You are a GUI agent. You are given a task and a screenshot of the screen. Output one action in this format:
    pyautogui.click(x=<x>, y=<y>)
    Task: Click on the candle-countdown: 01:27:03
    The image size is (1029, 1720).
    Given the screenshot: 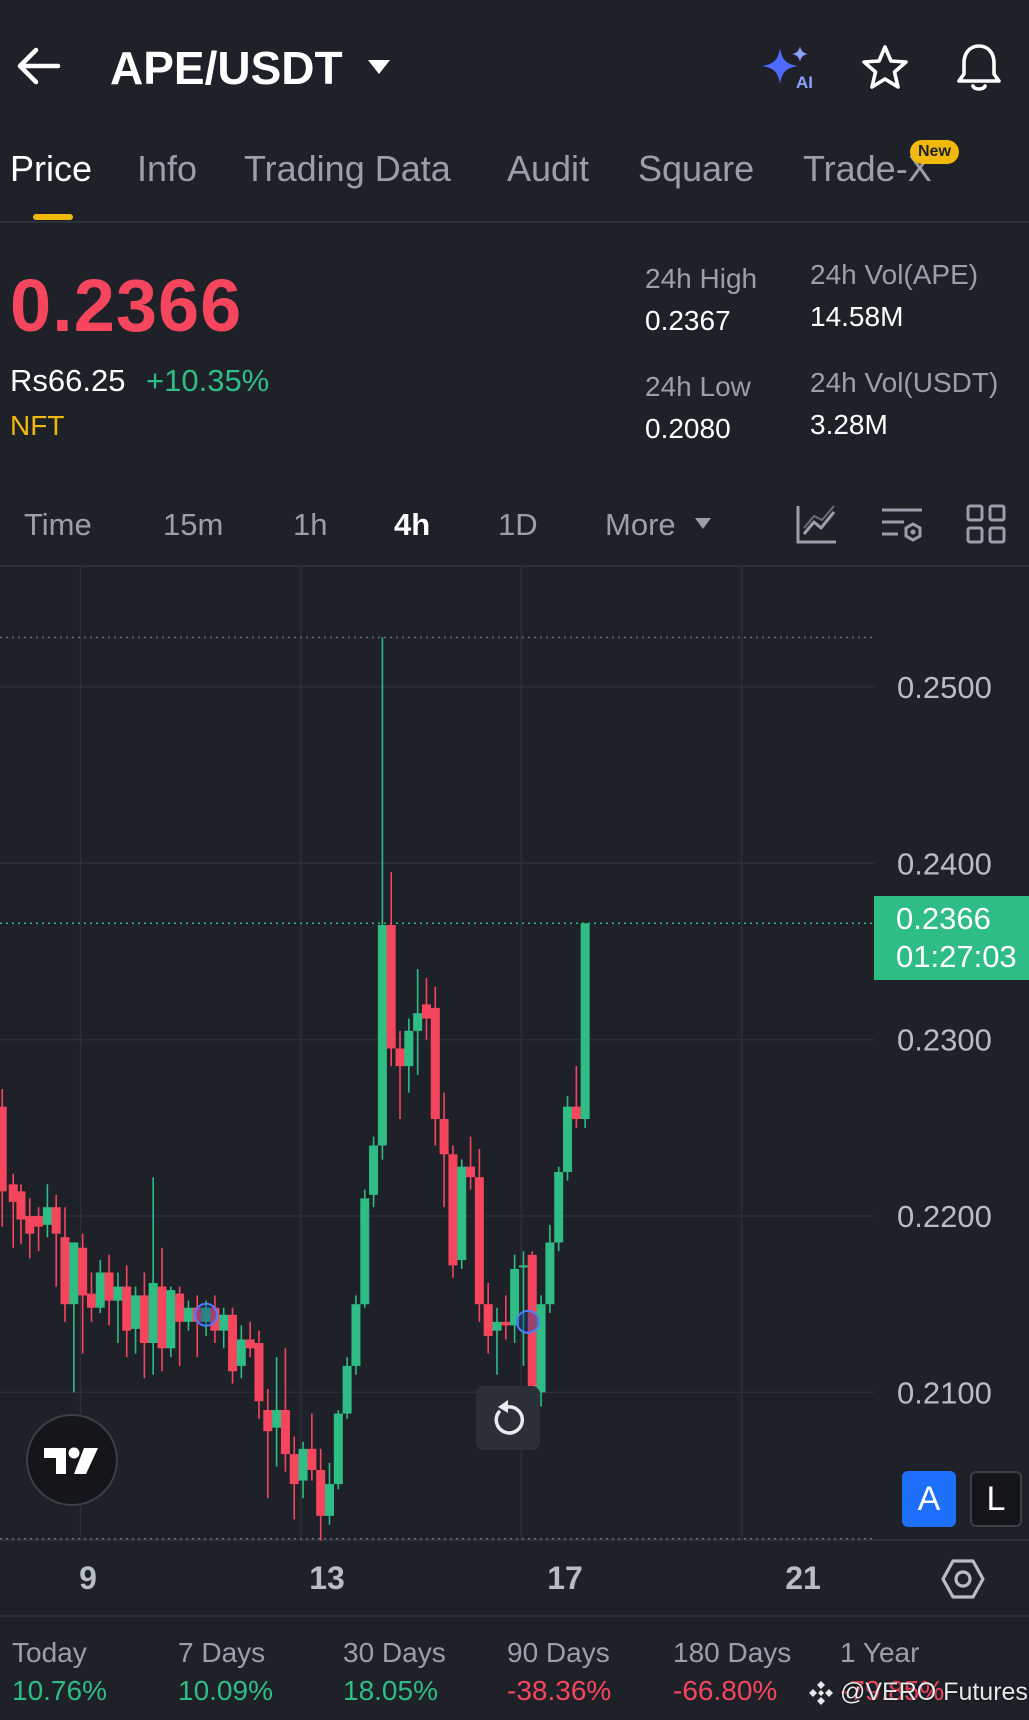 What is the action you would take?
    pyautogui.click(x=956, y=956)
    